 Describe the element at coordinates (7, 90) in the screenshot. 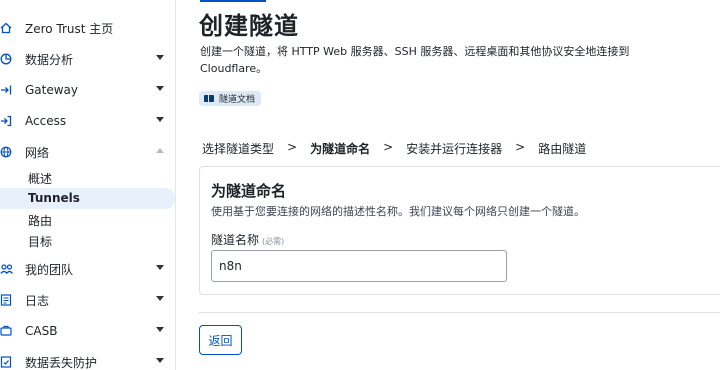

I see `gateway-icon` at that location.